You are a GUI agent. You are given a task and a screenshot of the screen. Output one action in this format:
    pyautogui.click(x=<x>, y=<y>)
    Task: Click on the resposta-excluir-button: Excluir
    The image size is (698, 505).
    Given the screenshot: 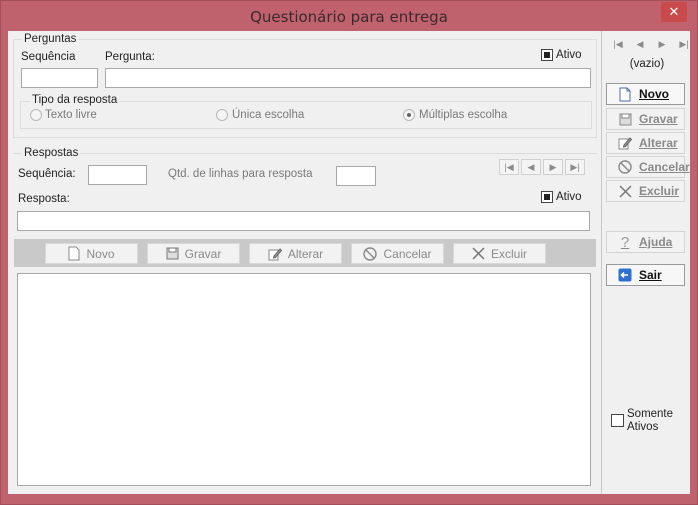 What is the action you would take?
    pyautogui.click(x=499, y=253)
    